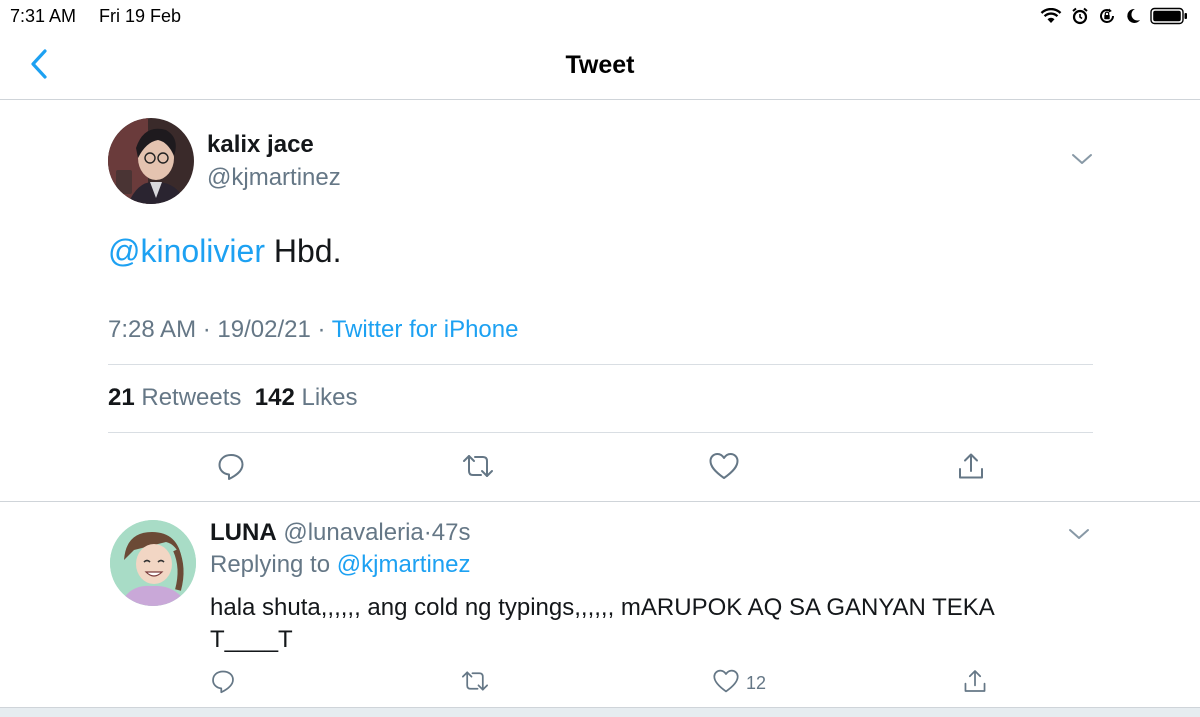  What do you see at coordinates (1051, 16) in the screenshot?
I see `wifi-icon` at bounding box center [1051, 16].